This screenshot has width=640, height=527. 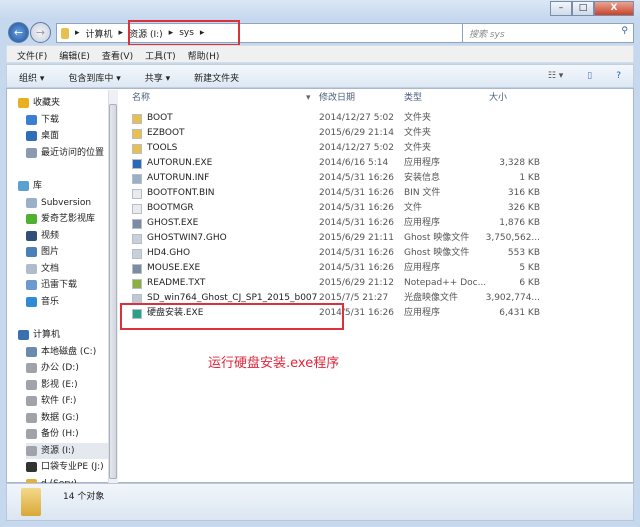 I want to click on nav-item: 文档, so click(x=42, y=269).